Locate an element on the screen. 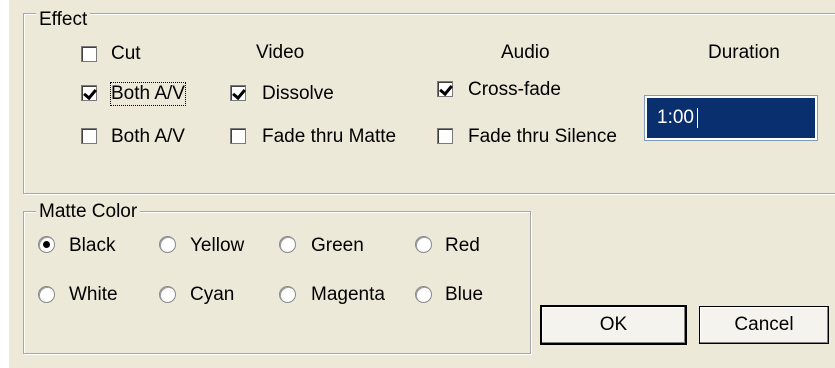 This screenshot has height=368, width=835. effect-legend: Effect is located at coordinates (63, 20).